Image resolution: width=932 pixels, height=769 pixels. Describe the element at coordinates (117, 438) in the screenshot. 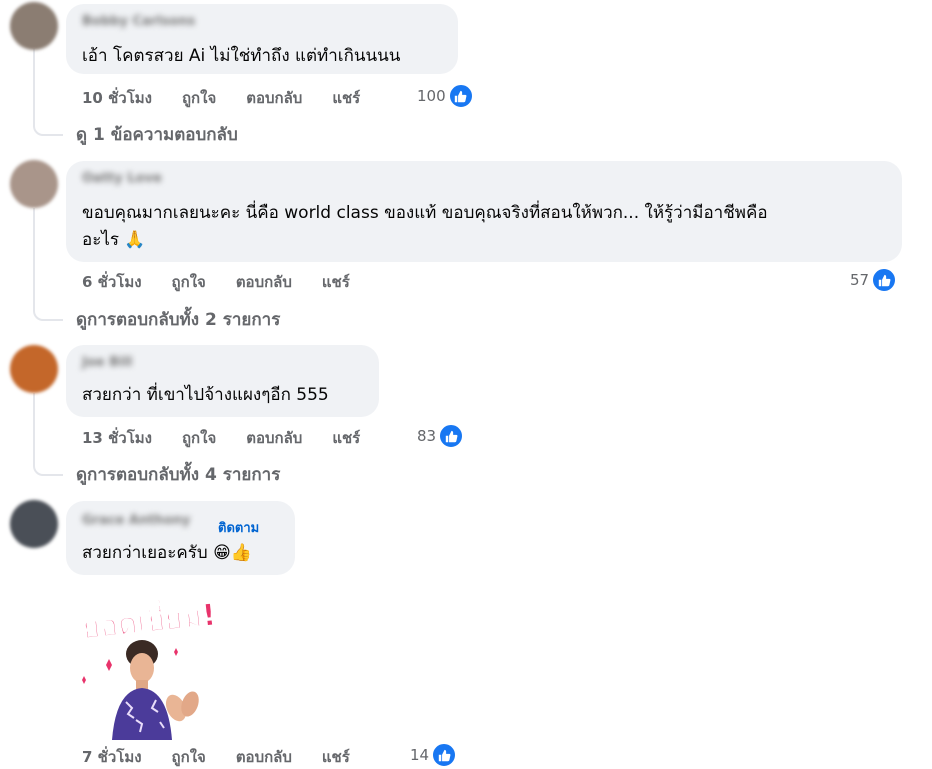

I see `comment-time: 13 ชั่วโมง` at that location.